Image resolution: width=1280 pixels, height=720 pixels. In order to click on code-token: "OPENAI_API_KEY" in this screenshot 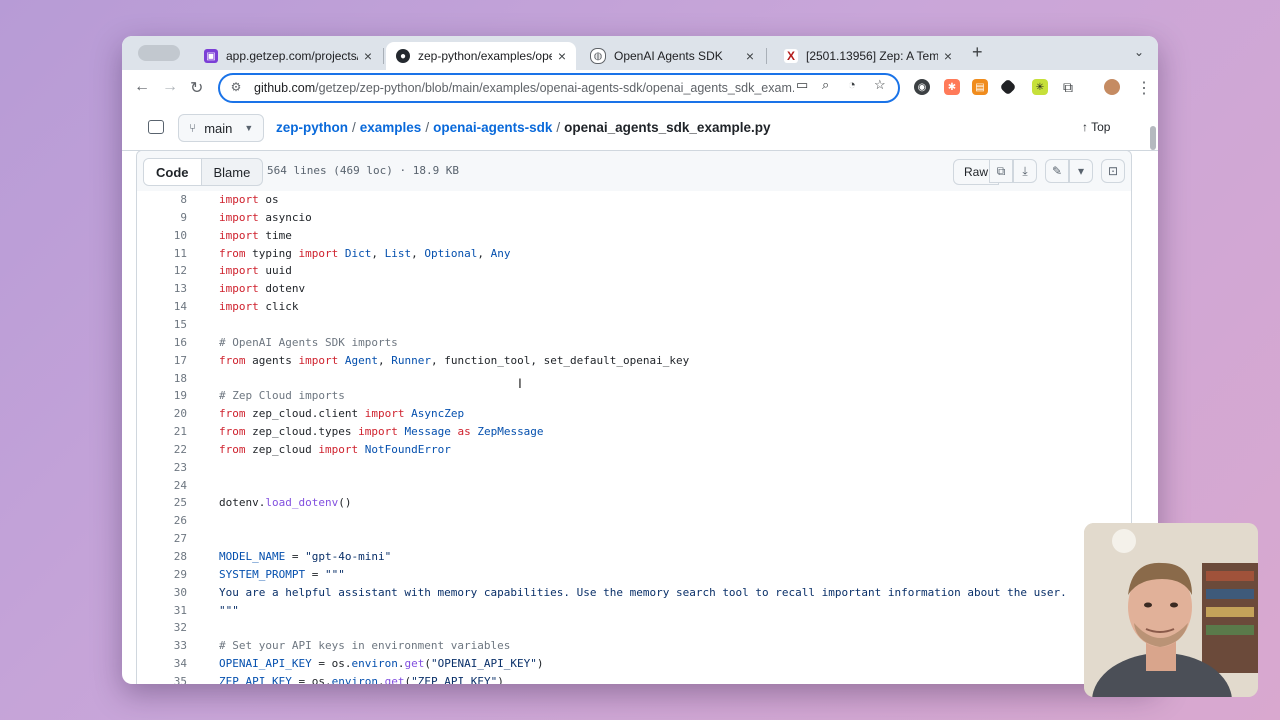, I will do `click(483, 664)`.